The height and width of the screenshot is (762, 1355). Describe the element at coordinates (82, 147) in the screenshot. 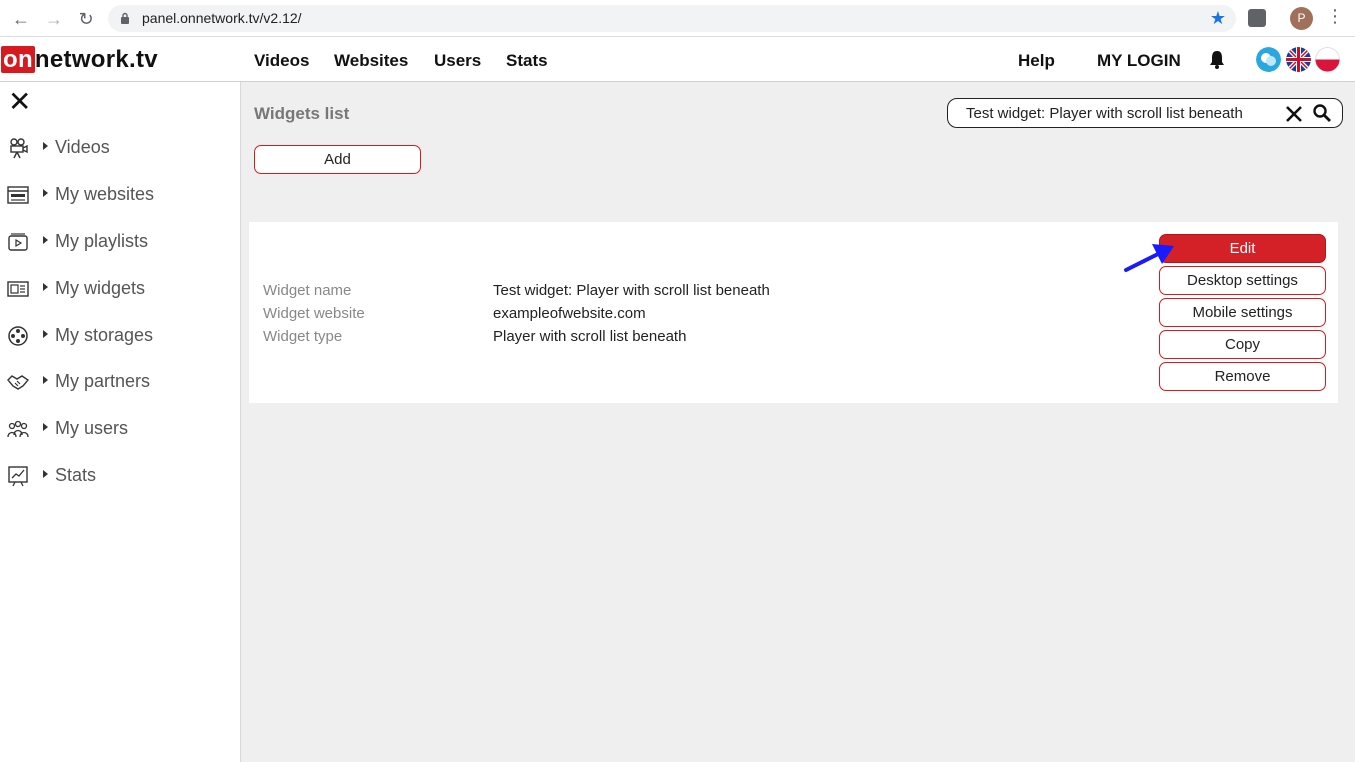

I see `sidebar-item-label: Videos` at that location.